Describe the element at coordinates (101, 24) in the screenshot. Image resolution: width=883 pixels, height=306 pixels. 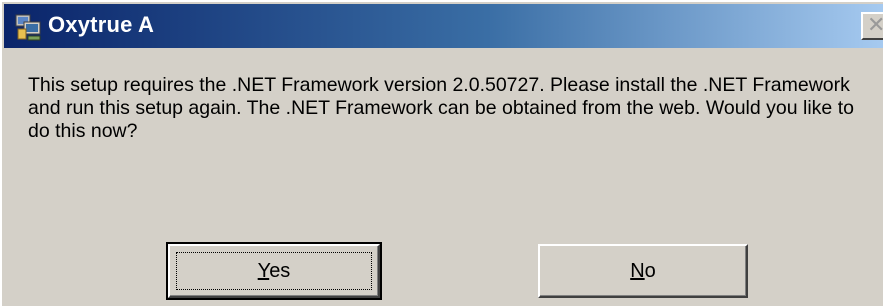
I see `window-title: Oxytrue A` at that location.